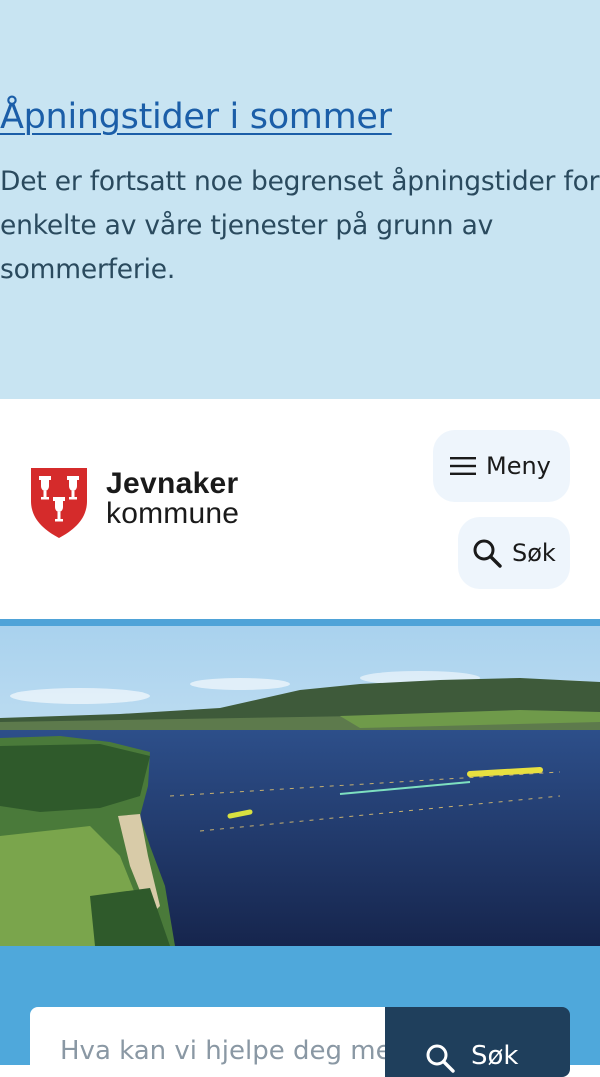 This screenshot has height=1077, width=600. Describe the element at coordinates (534, 553) in the screenshot. I see `search-toggle-label: Søk` at that location.